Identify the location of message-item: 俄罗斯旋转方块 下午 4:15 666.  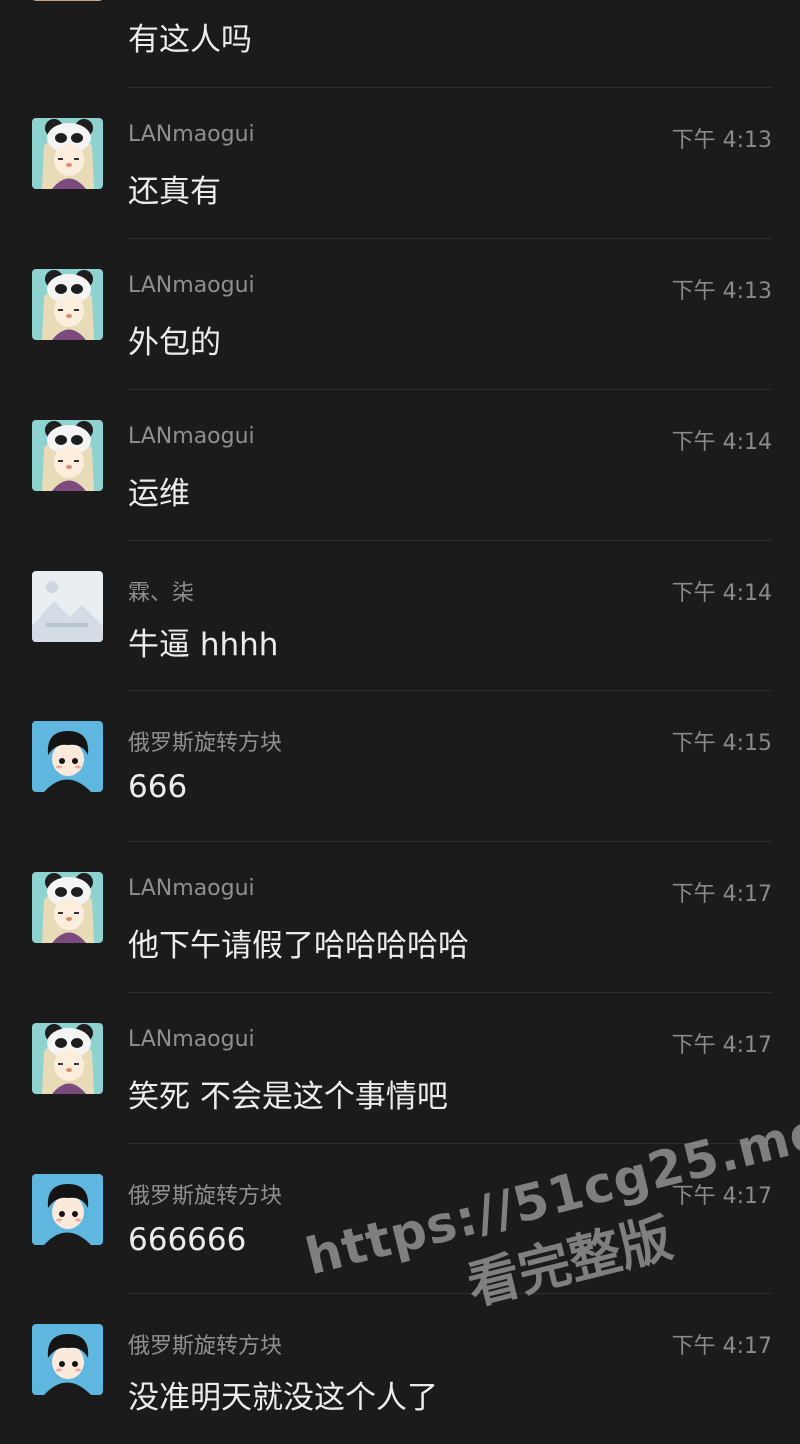
(400, 766).